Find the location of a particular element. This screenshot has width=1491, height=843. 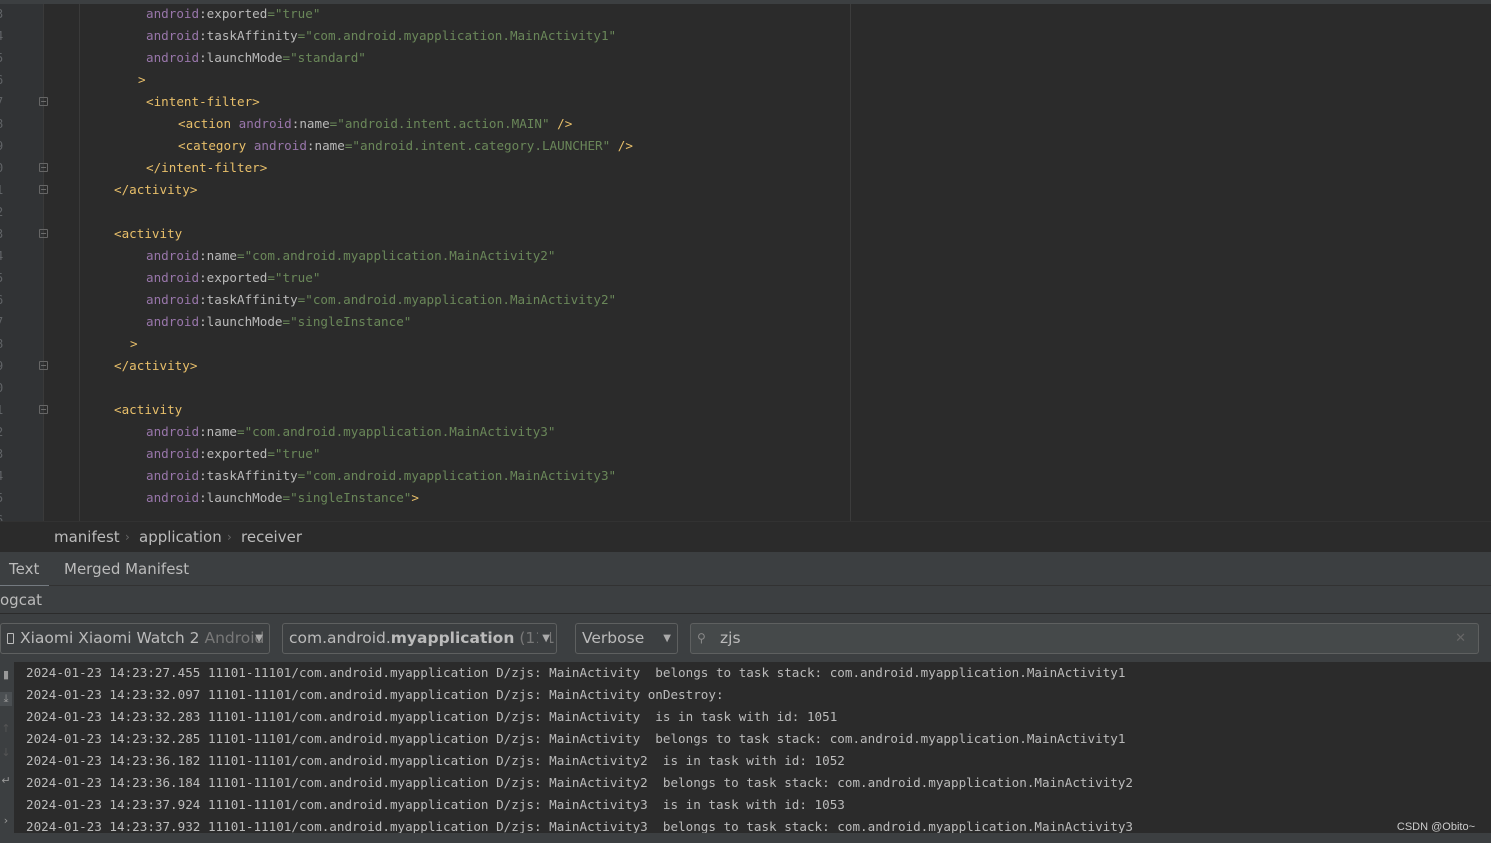

breadcrumb: manifest › application › receiver is located at coordinates (745, 536).